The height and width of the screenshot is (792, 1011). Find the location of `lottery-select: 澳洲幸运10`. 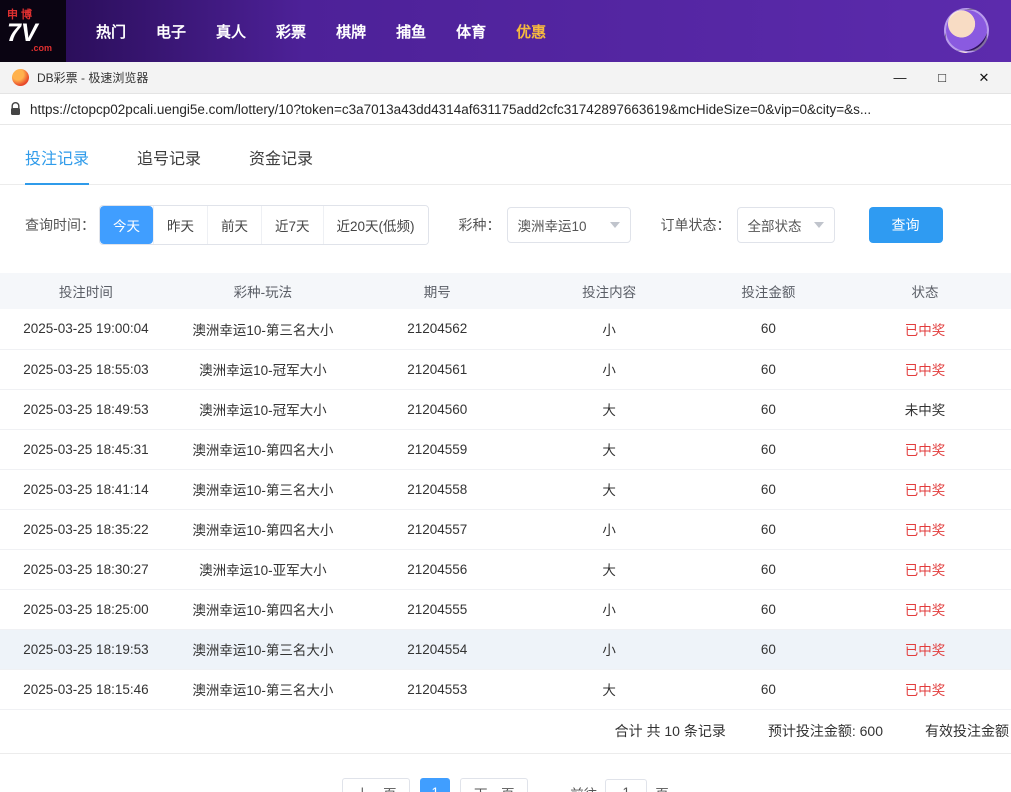

lottery-select: 澳洲幸运10 is located at coordinates (568, 225).